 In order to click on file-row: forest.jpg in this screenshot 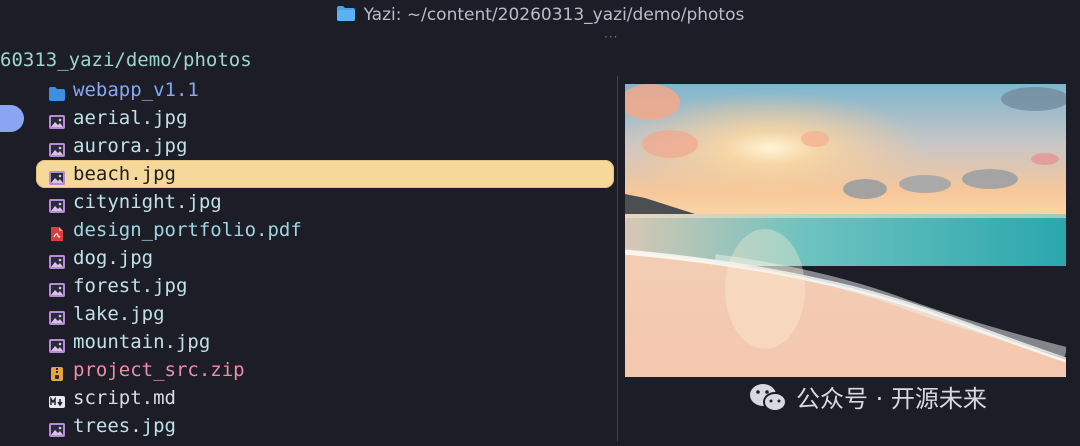, I will do `click(325, 286)`.